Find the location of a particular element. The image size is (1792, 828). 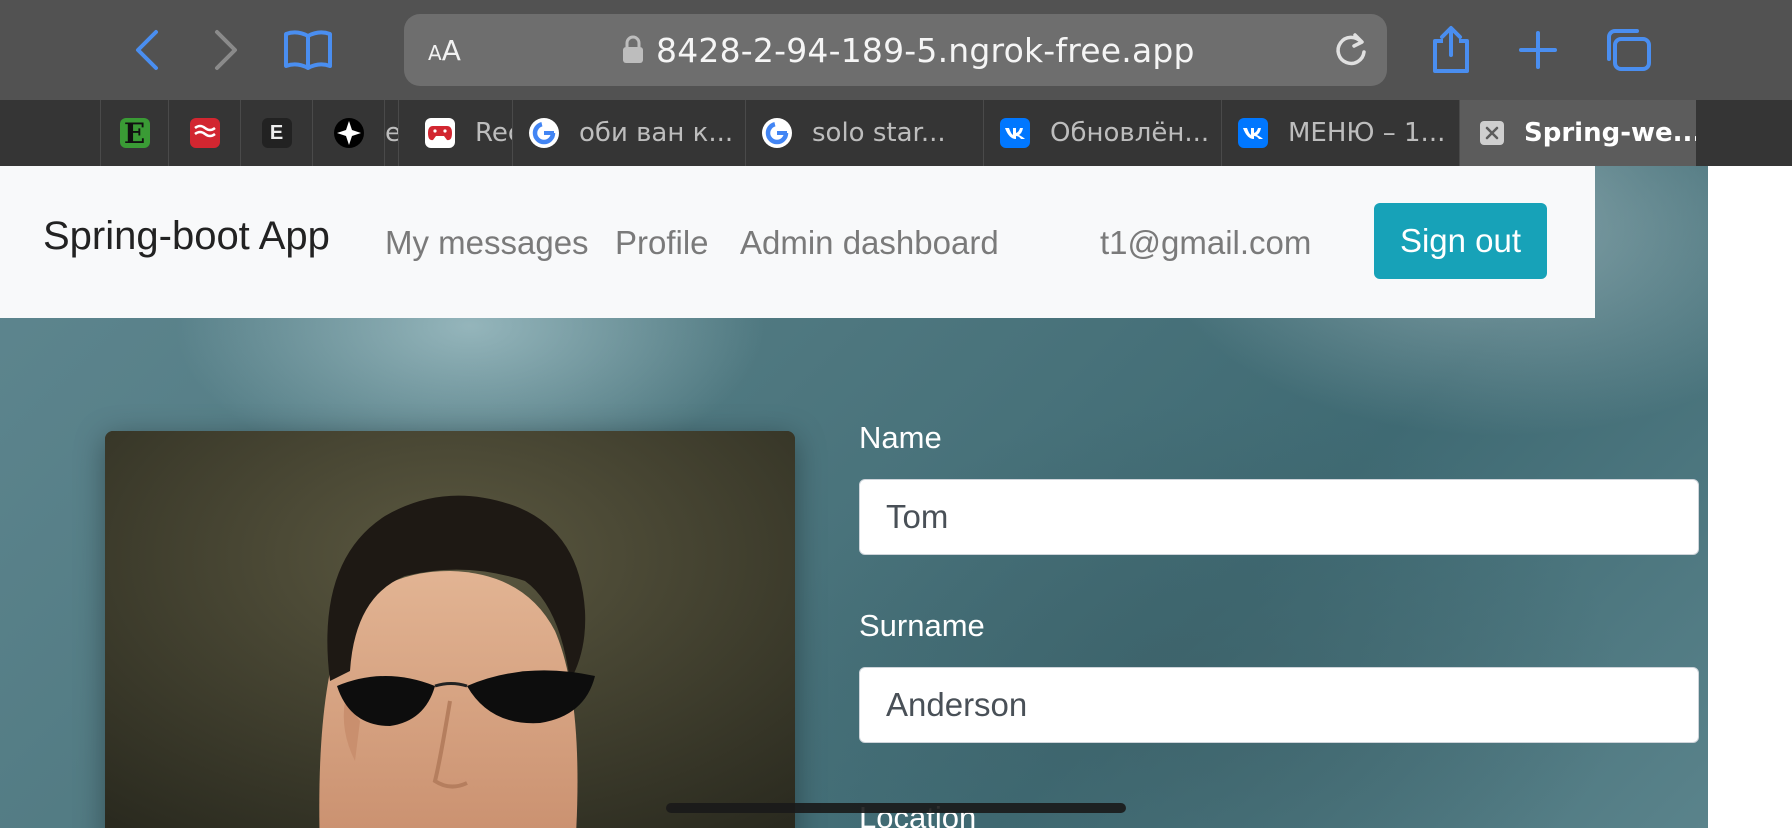

reader-options-button: AA is located at coordinates (444, 50).